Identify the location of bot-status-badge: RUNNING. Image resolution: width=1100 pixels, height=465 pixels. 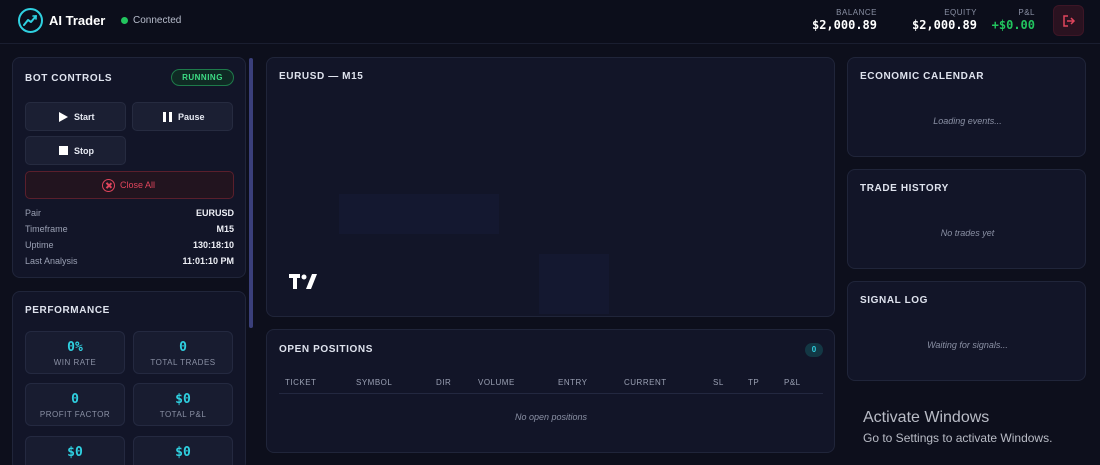
(202, 77).